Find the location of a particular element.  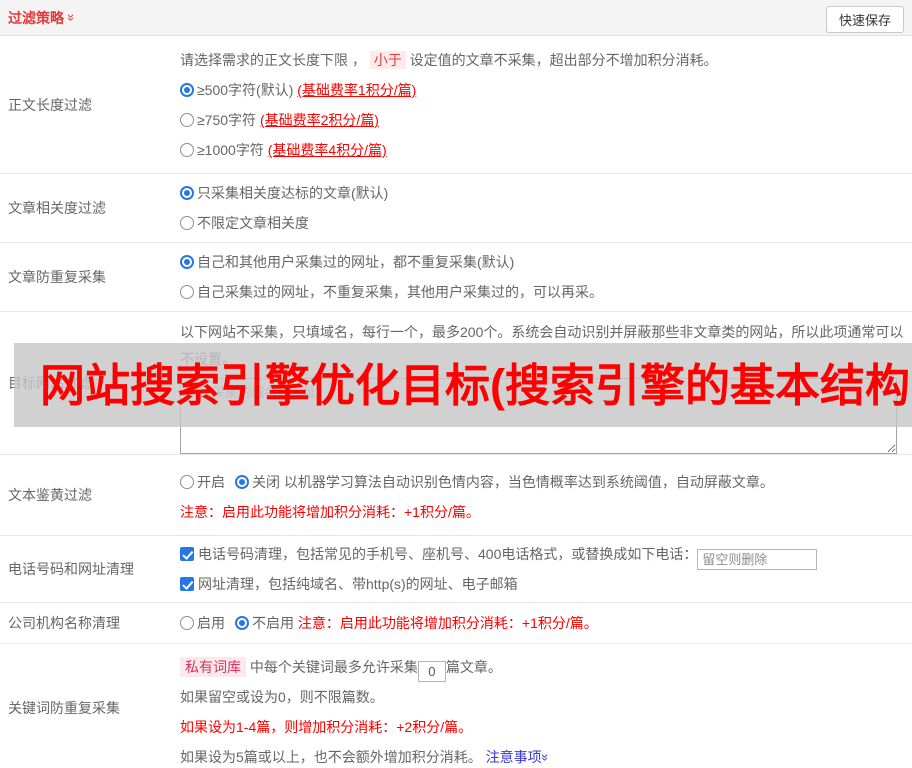

row-label: 目标网站过滤 is located at coordinates (50, 383).